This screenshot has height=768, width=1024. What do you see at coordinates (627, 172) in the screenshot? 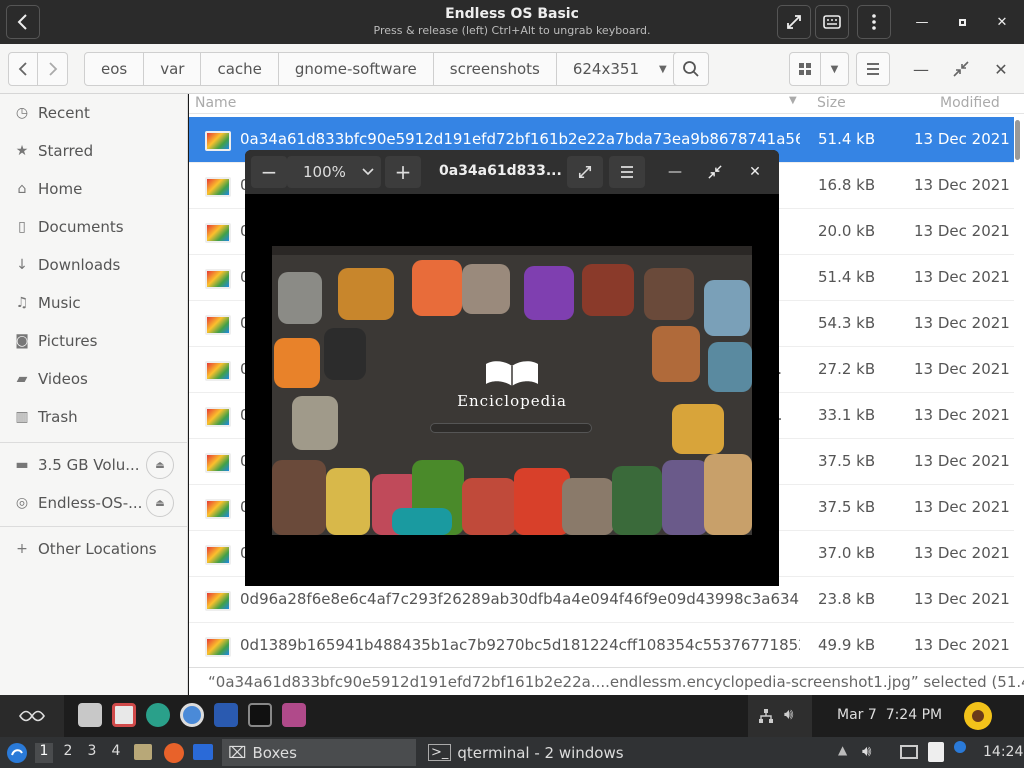
I see `viewer-menu-button` at bounding box center [627, 172].